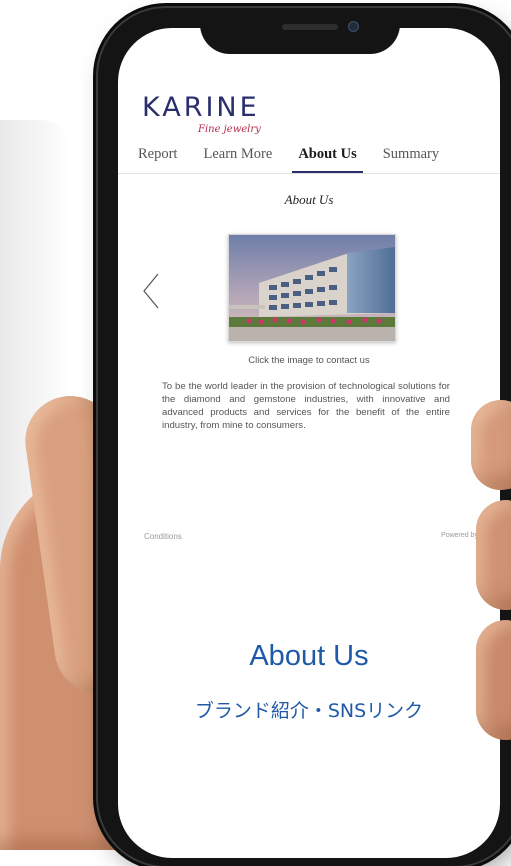 Image resolution: width=511 pixels, height=866 pixels. What do you see at coordinates (459, 535) in the screenshot?
I see `powered-by-text: Powered by` at bounding box center [459, 535].